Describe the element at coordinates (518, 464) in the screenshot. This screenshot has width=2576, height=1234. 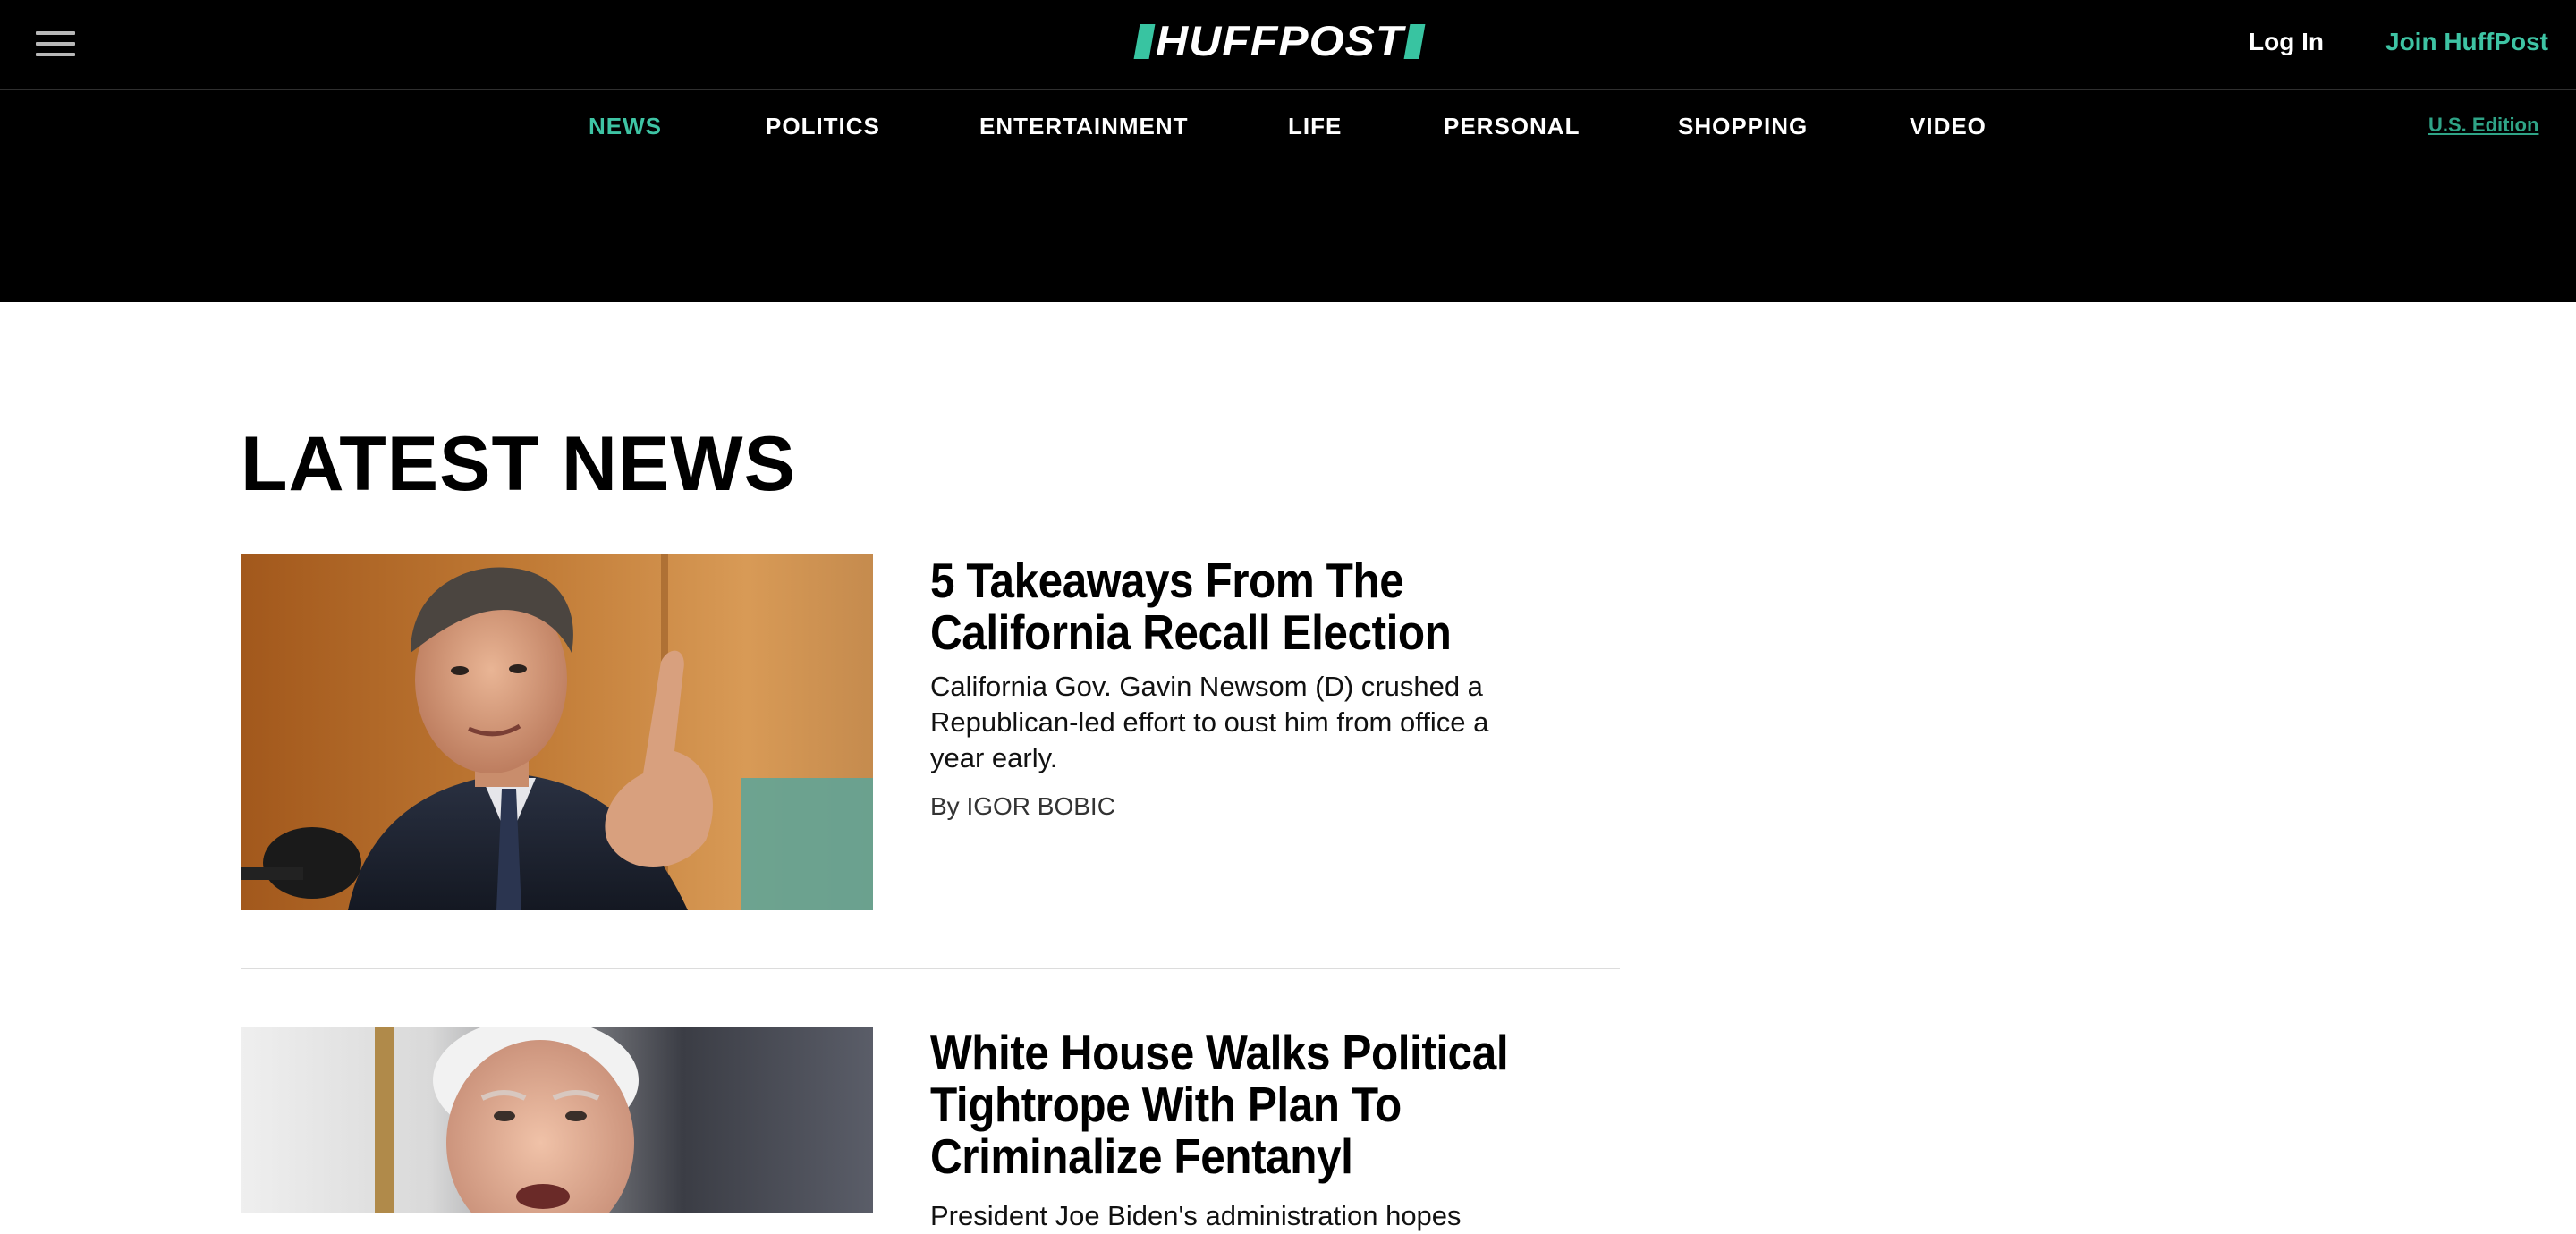
I see `section-title: LATEST NEWS` at that location.